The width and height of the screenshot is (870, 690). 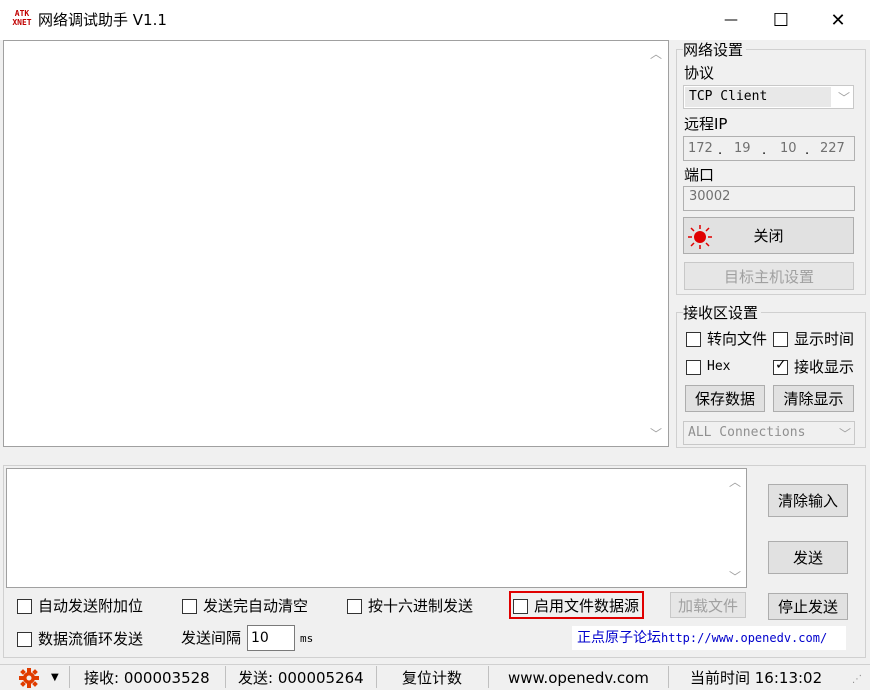 I want to click on maximize-button: ☐, so click(x=781, y=20).